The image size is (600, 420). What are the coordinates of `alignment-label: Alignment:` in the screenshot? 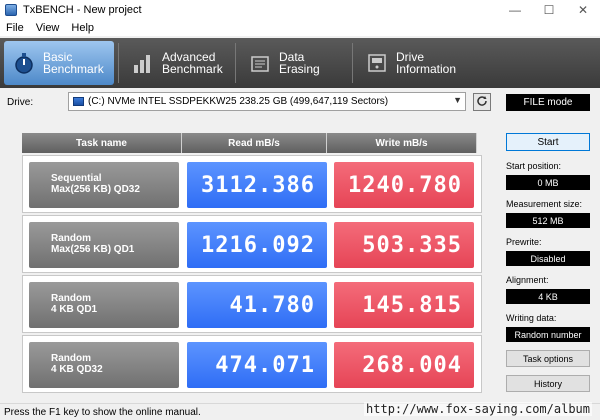 It's located at (527, 280).